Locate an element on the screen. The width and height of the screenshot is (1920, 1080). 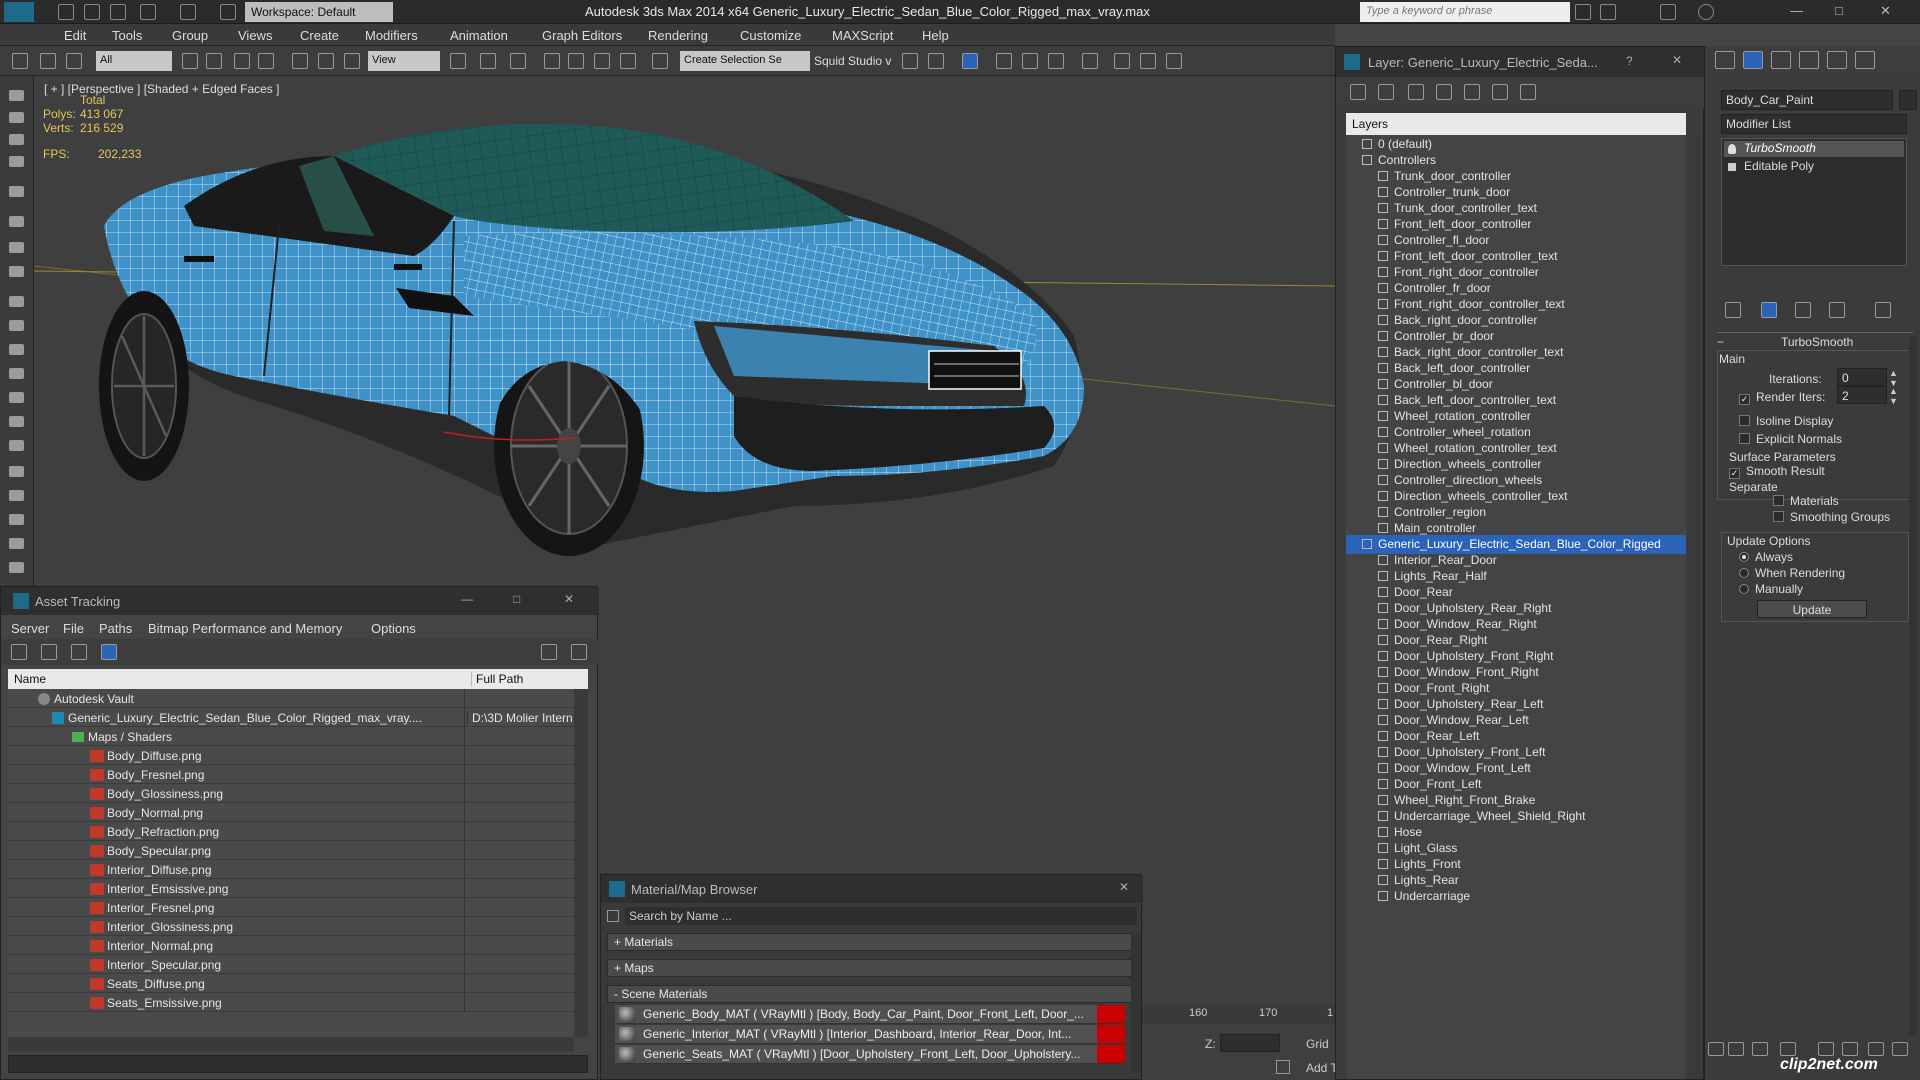
move-icon is located at coordinates (300, 61).